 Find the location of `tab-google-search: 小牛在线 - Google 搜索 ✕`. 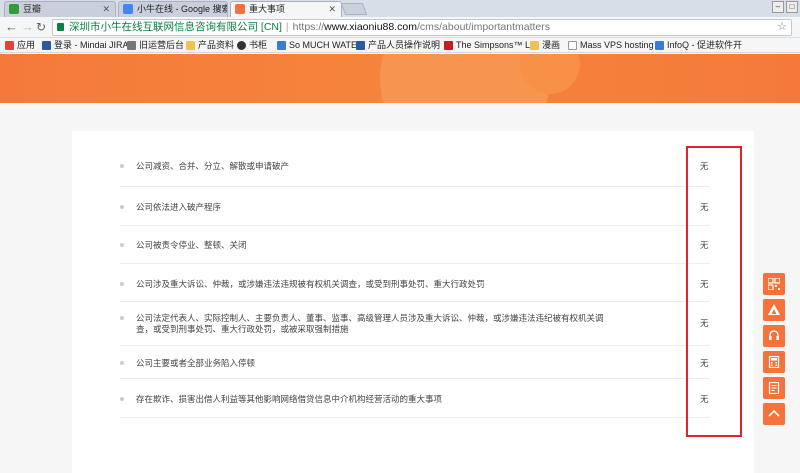

tab-google-search: 小牛在线 - Google 搜索 ✕ is located at coordinates (173, 9).